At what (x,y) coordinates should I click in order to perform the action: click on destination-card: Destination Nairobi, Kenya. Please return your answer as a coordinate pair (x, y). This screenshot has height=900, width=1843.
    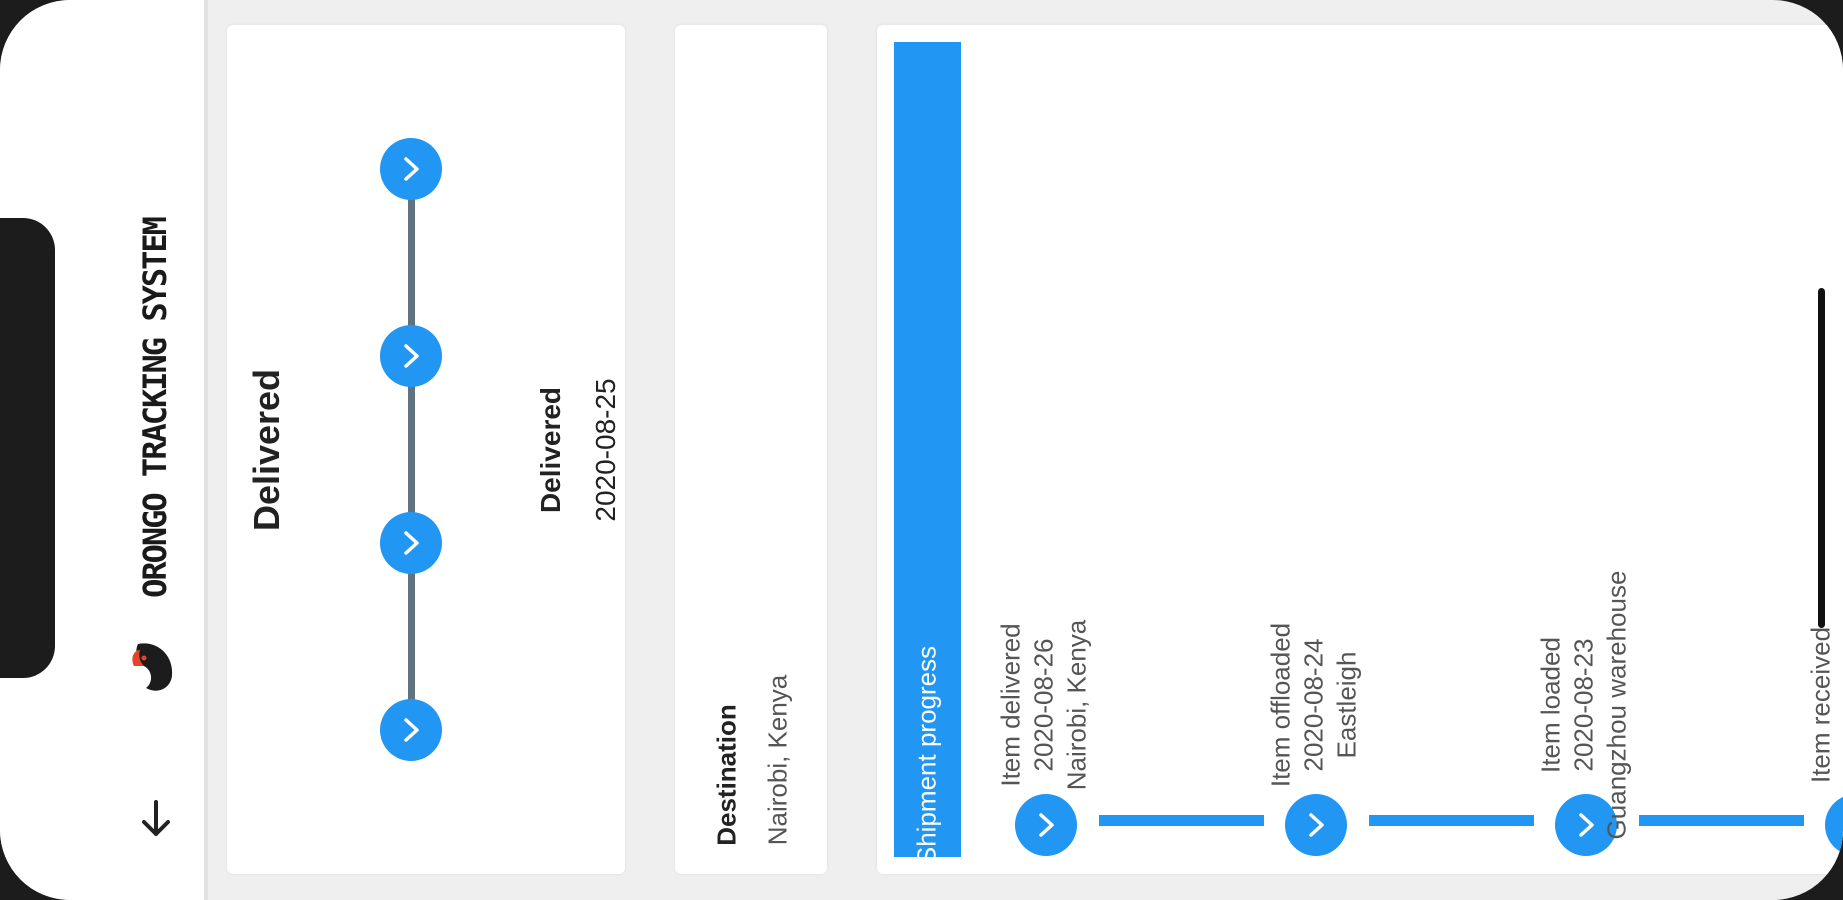
    Looking at the image, I should click on (751, 449).